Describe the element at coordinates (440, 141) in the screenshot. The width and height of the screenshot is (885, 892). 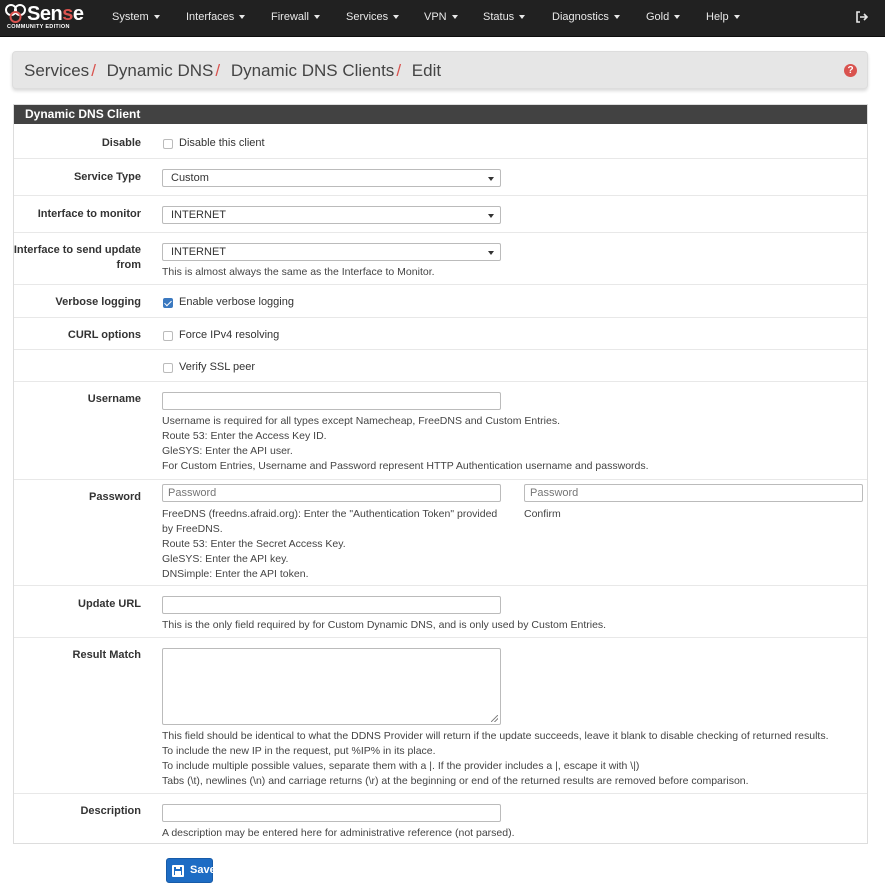
I see `row-disable: Disable Disable this client` at that location.